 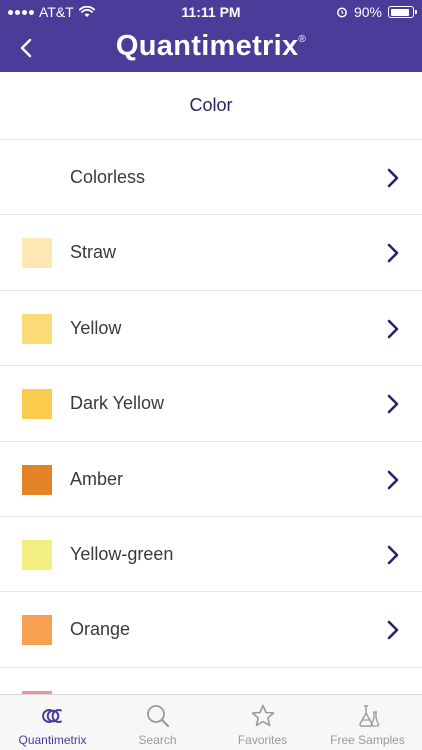 What do you see at coordinates (262, 740) in the screenshot?
I see `tab-label: Favorites` at bounding box center [262, 740].